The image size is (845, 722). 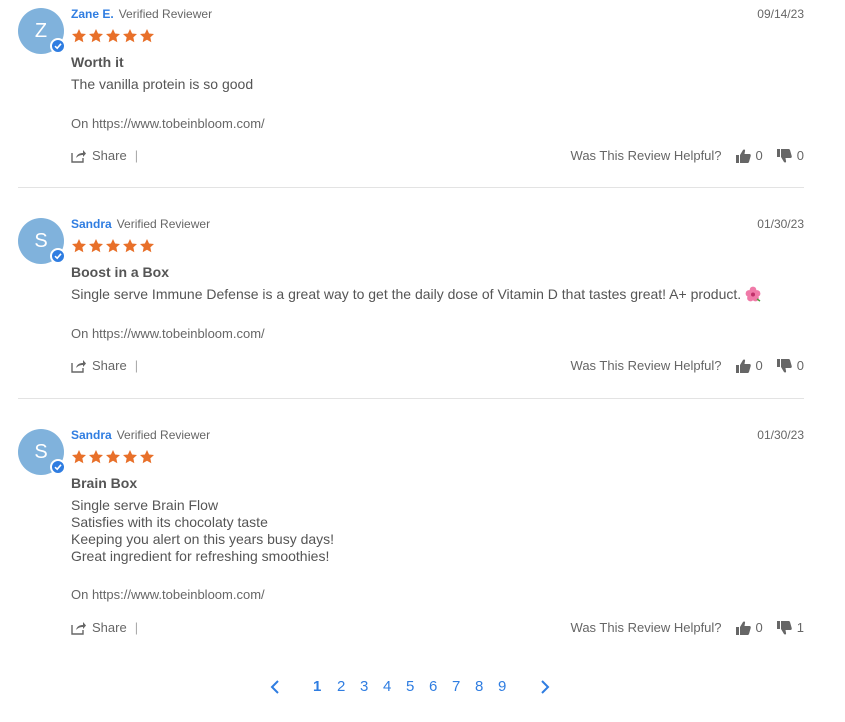 I want to click on page-5: 5, so click(x=410, y=686).